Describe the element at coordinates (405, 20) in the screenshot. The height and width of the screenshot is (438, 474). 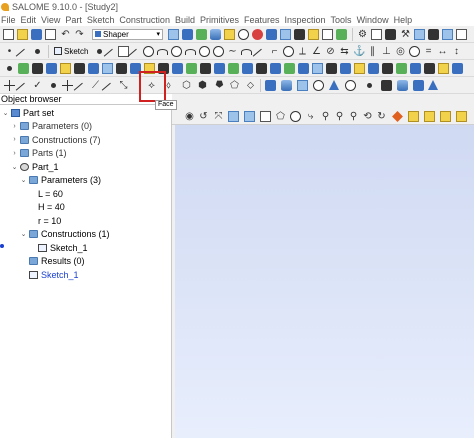
I see `menu-help: Help` at that location.